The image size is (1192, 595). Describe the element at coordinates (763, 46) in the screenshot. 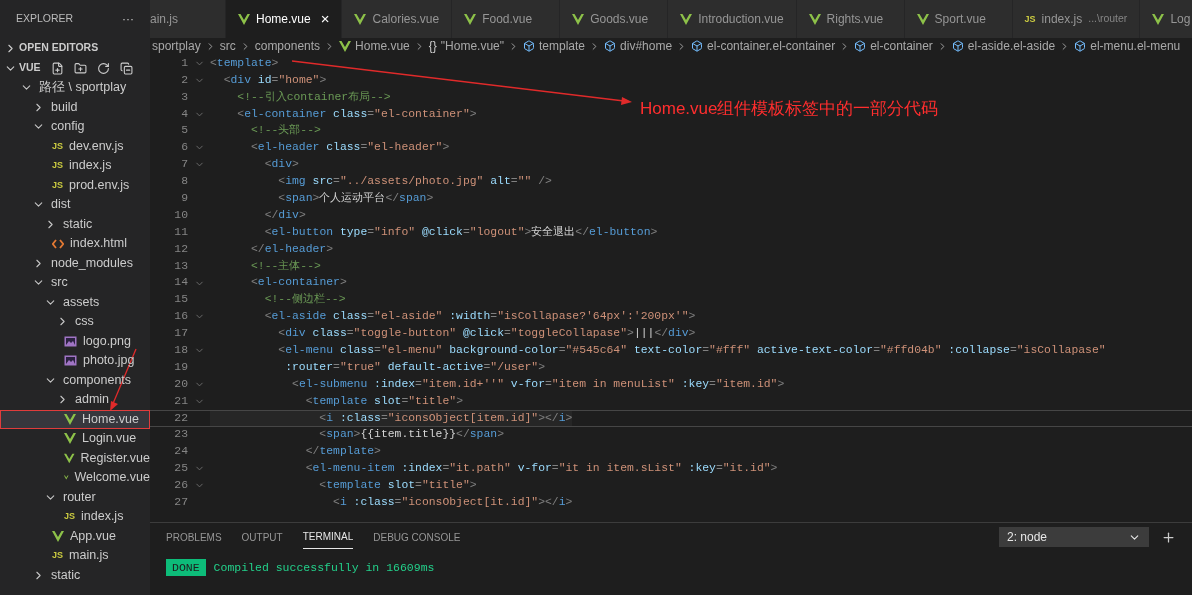

I see `breadcrumb-item: el-container.el-container` at that location.